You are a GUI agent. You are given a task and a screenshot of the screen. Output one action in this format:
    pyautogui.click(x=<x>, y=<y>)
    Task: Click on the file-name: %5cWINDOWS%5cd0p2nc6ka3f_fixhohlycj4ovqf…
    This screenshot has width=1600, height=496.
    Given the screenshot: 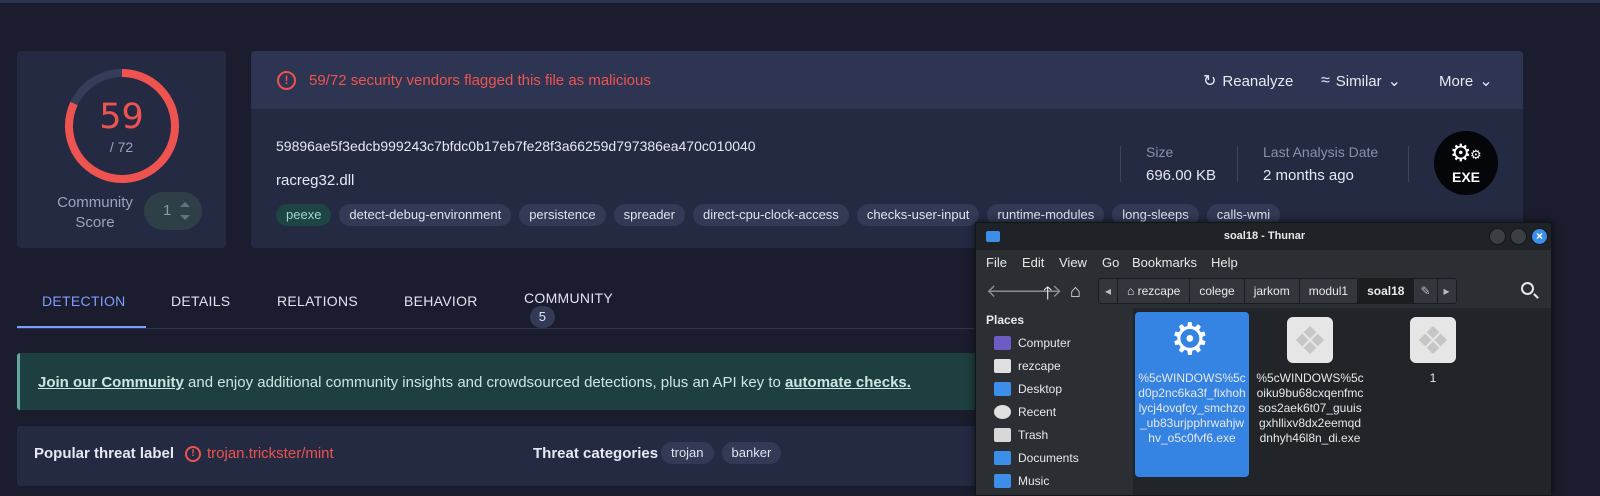 What is the action you would take?
    pyautogui.click(x=1192, y=408)
    